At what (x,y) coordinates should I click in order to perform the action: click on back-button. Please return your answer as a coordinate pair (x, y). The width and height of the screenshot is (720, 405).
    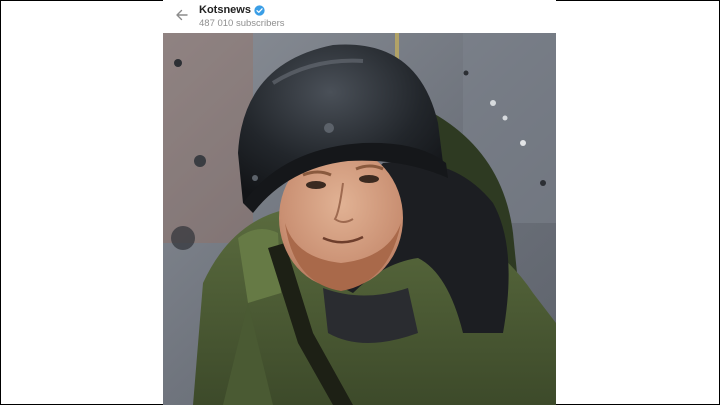
    Looking at the image, I should click on (182, 17).